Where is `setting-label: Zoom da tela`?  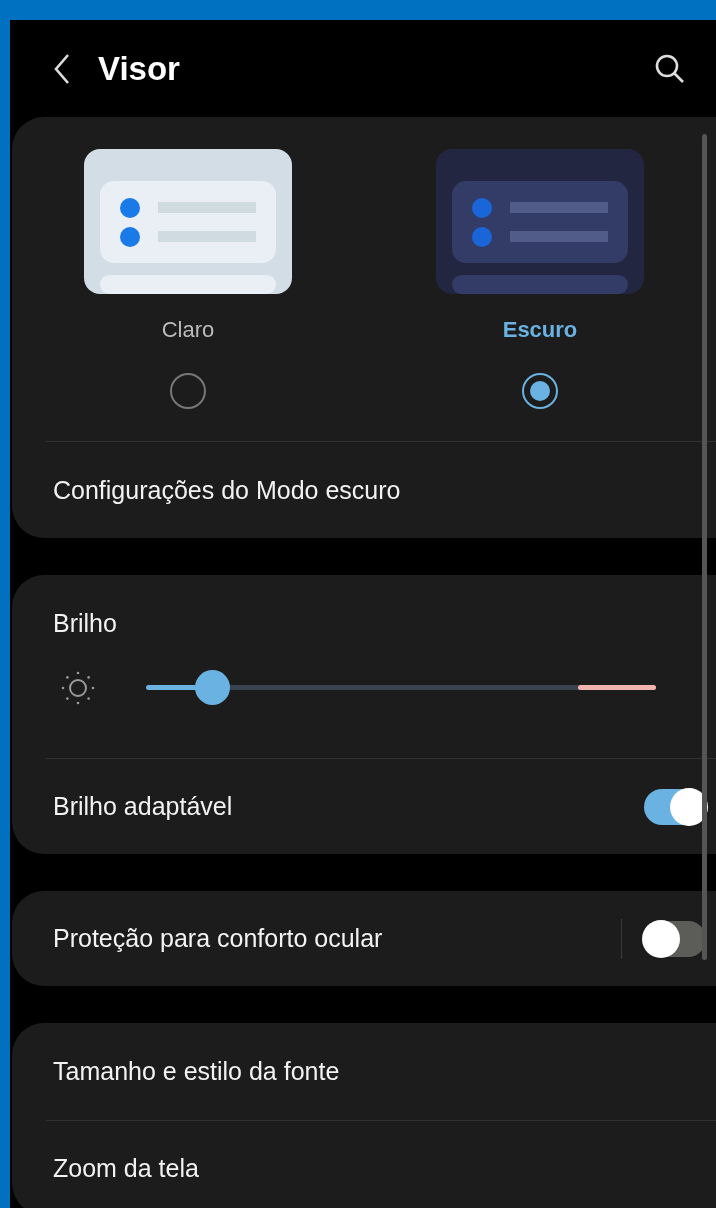
setting-label: Zoom da tela is located at coordinates (384, 1168).